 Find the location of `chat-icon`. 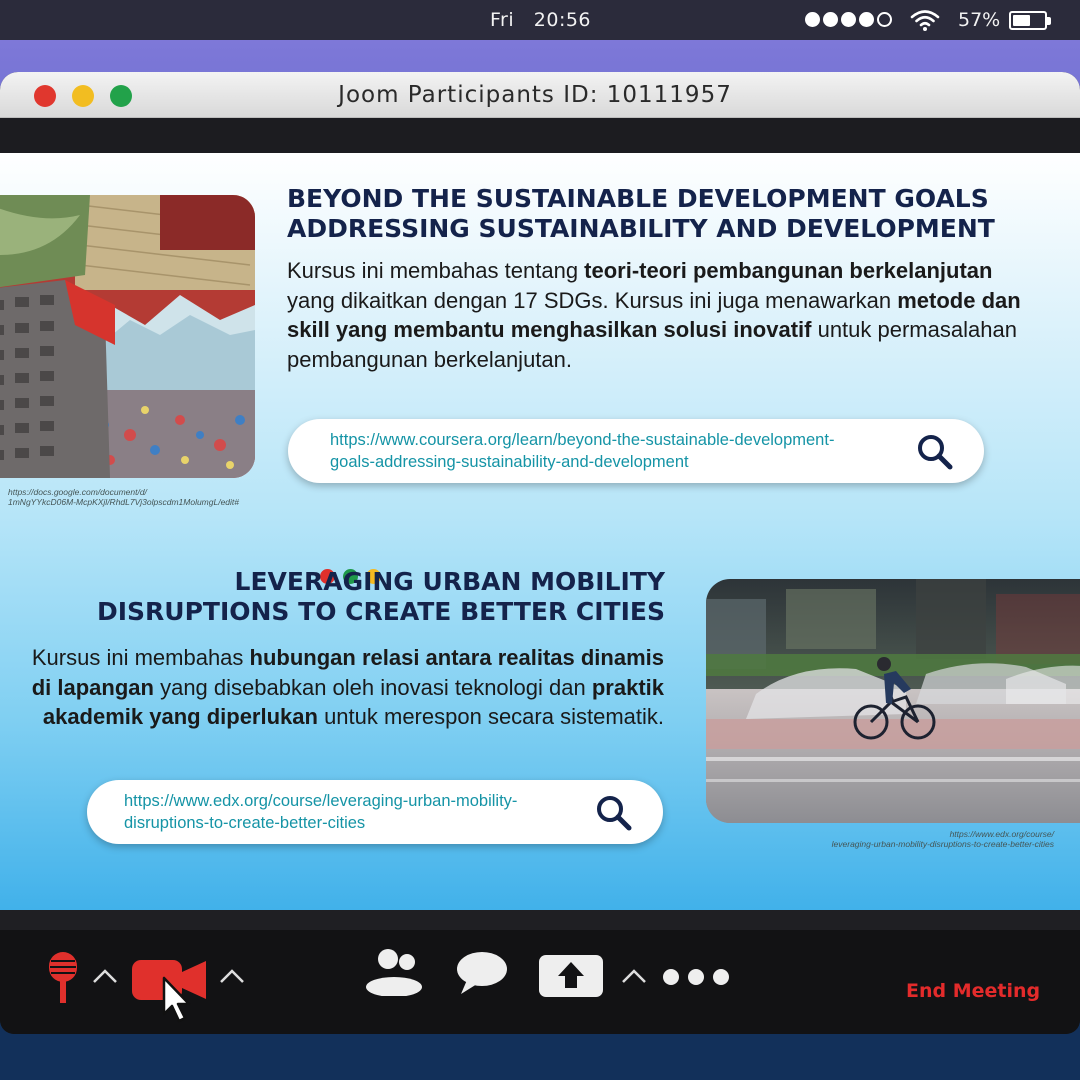

chat-icon is located at coordinates (482, 973).